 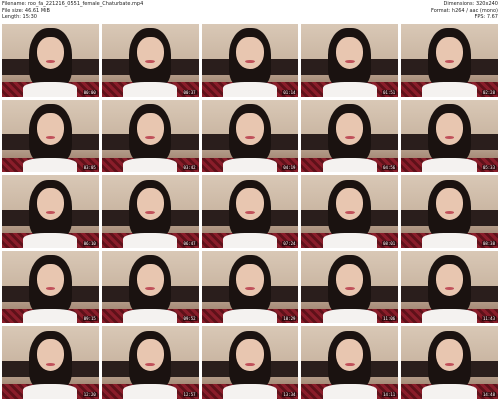 What do you see at coordinates (389, 92) in the screenshot?
I see `timestamp-label: 01:51` at bounding box center [389, 92].